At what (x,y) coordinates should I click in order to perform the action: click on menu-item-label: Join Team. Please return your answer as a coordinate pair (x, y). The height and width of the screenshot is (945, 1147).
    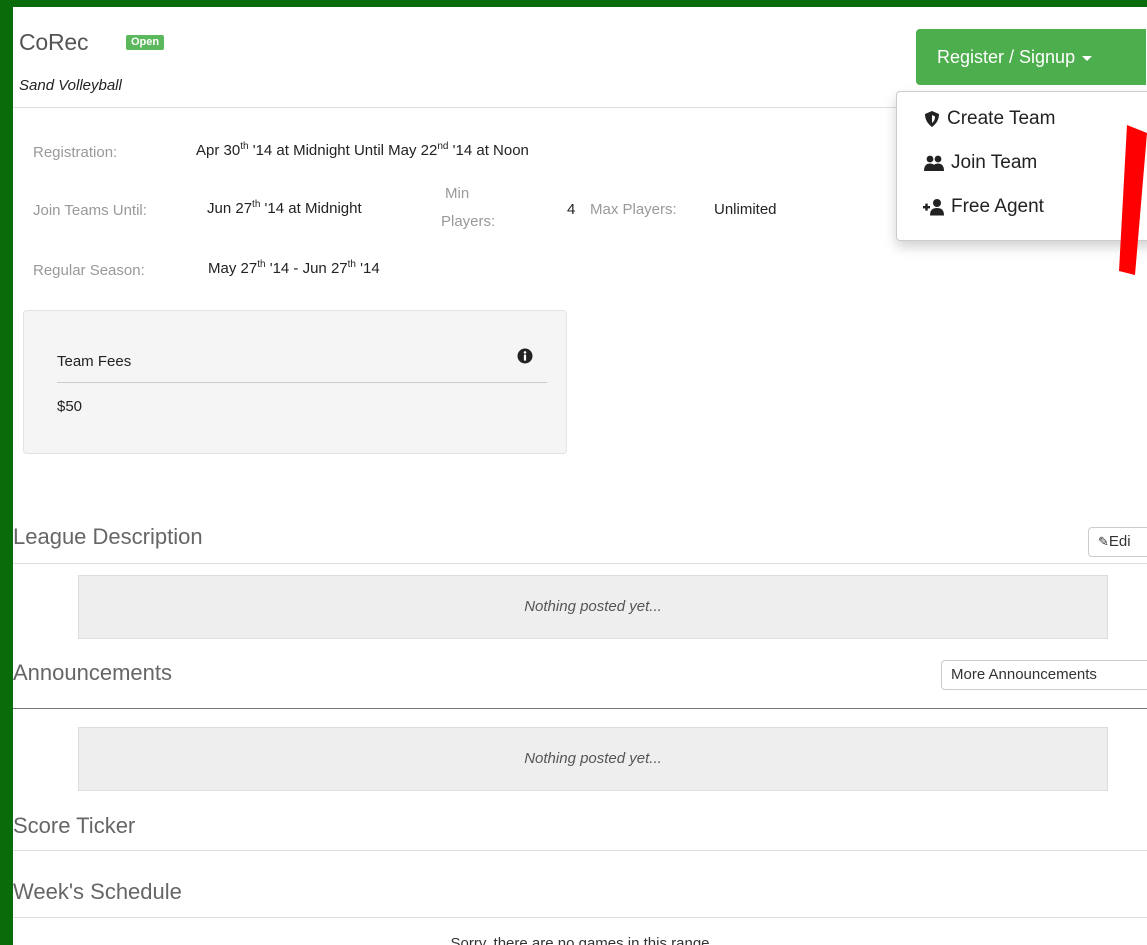
    Looking at the image, I should click on (994, 162).